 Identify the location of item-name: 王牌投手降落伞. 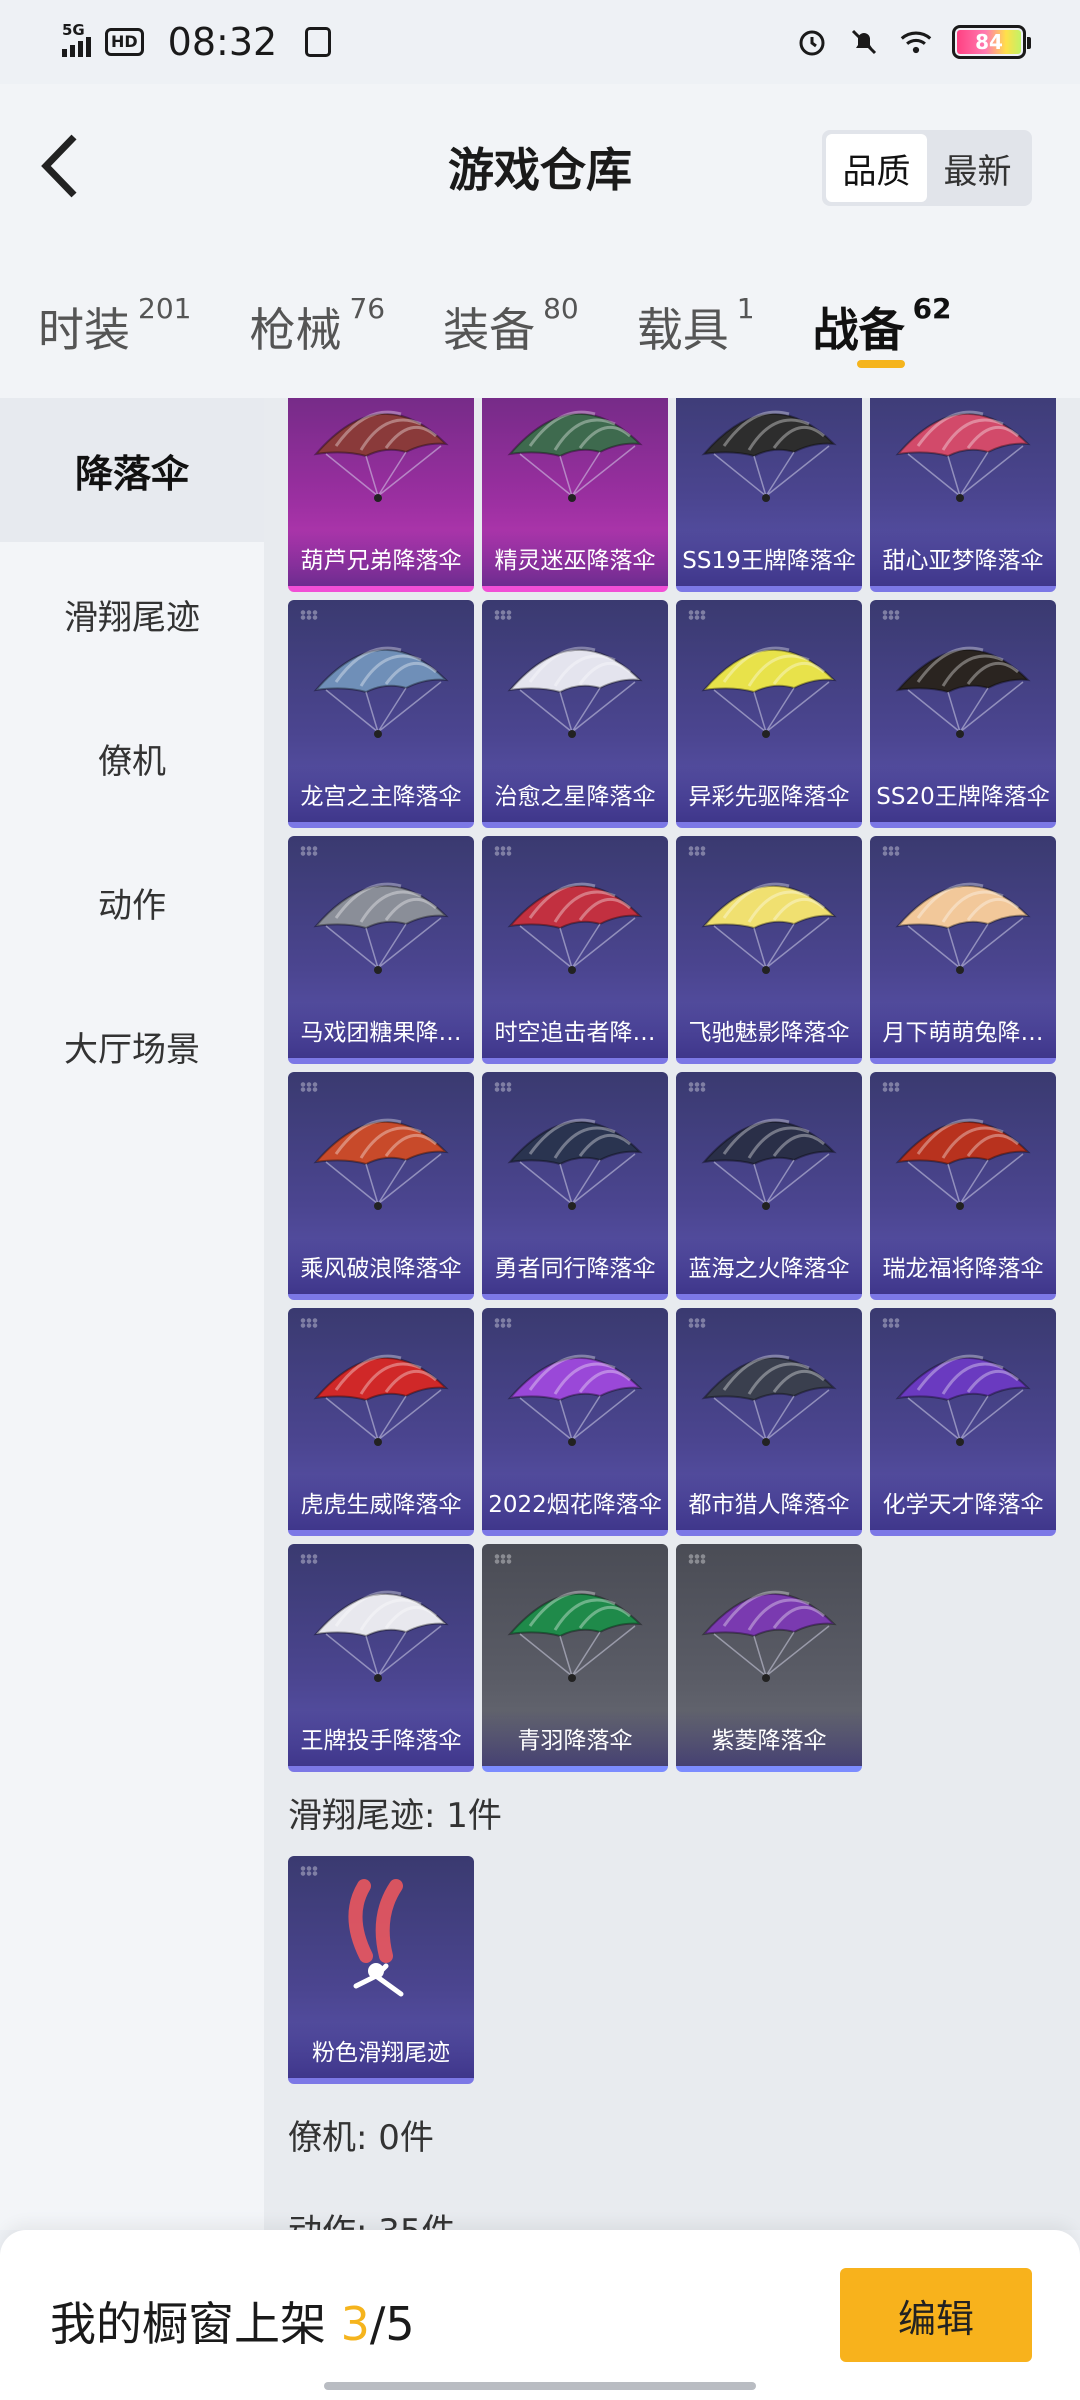
(381, 1738).